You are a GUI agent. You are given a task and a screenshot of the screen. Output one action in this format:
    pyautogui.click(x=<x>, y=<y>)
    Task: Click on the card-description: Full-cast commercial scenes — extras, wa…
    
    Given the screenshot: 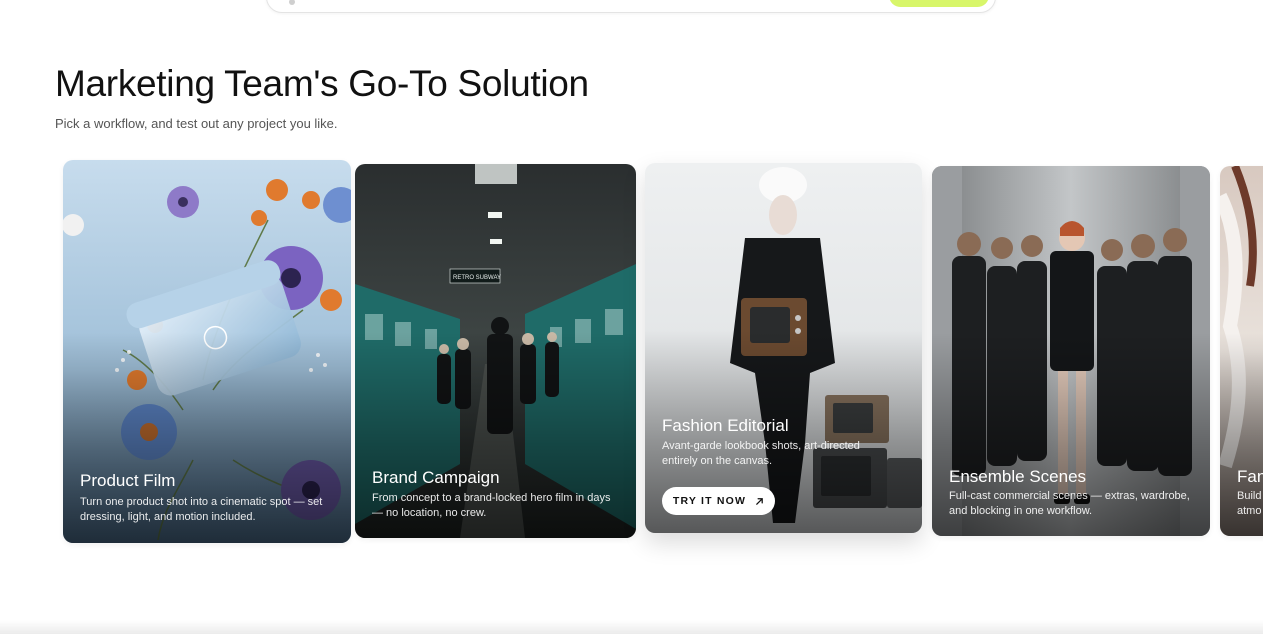 What is the action you would take?
    pyautogui.click(x=1069, y=503)
    